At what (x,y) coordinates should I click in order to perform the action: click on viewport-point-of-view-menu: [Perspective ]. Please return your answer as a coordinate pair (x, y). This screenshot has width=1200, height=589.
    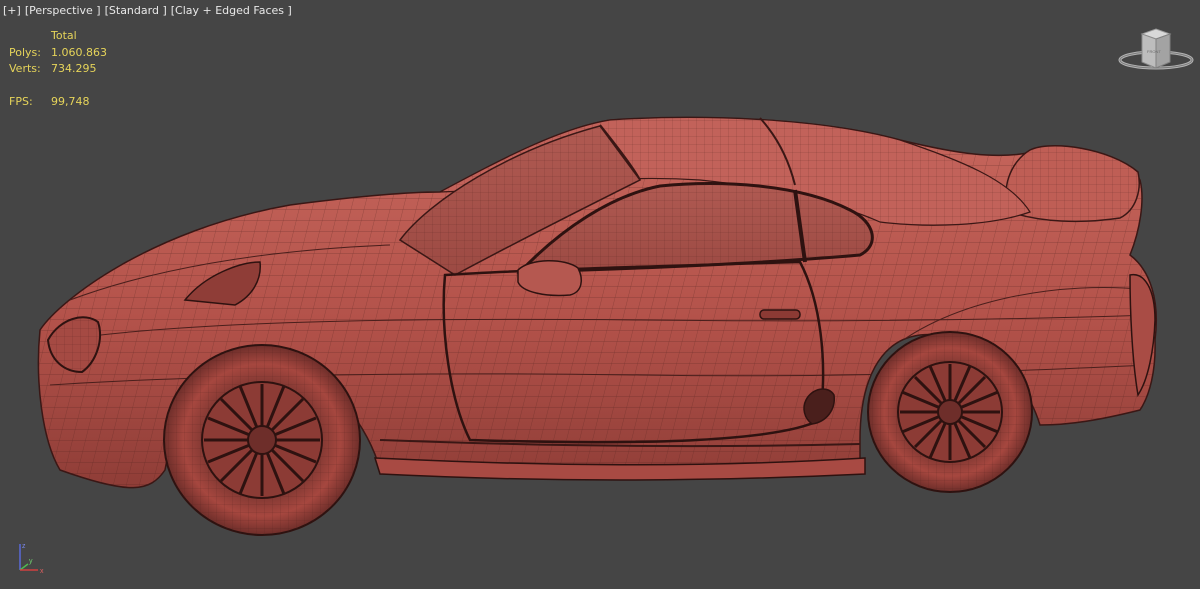
    Looking at the image, I should click on (63, 10).